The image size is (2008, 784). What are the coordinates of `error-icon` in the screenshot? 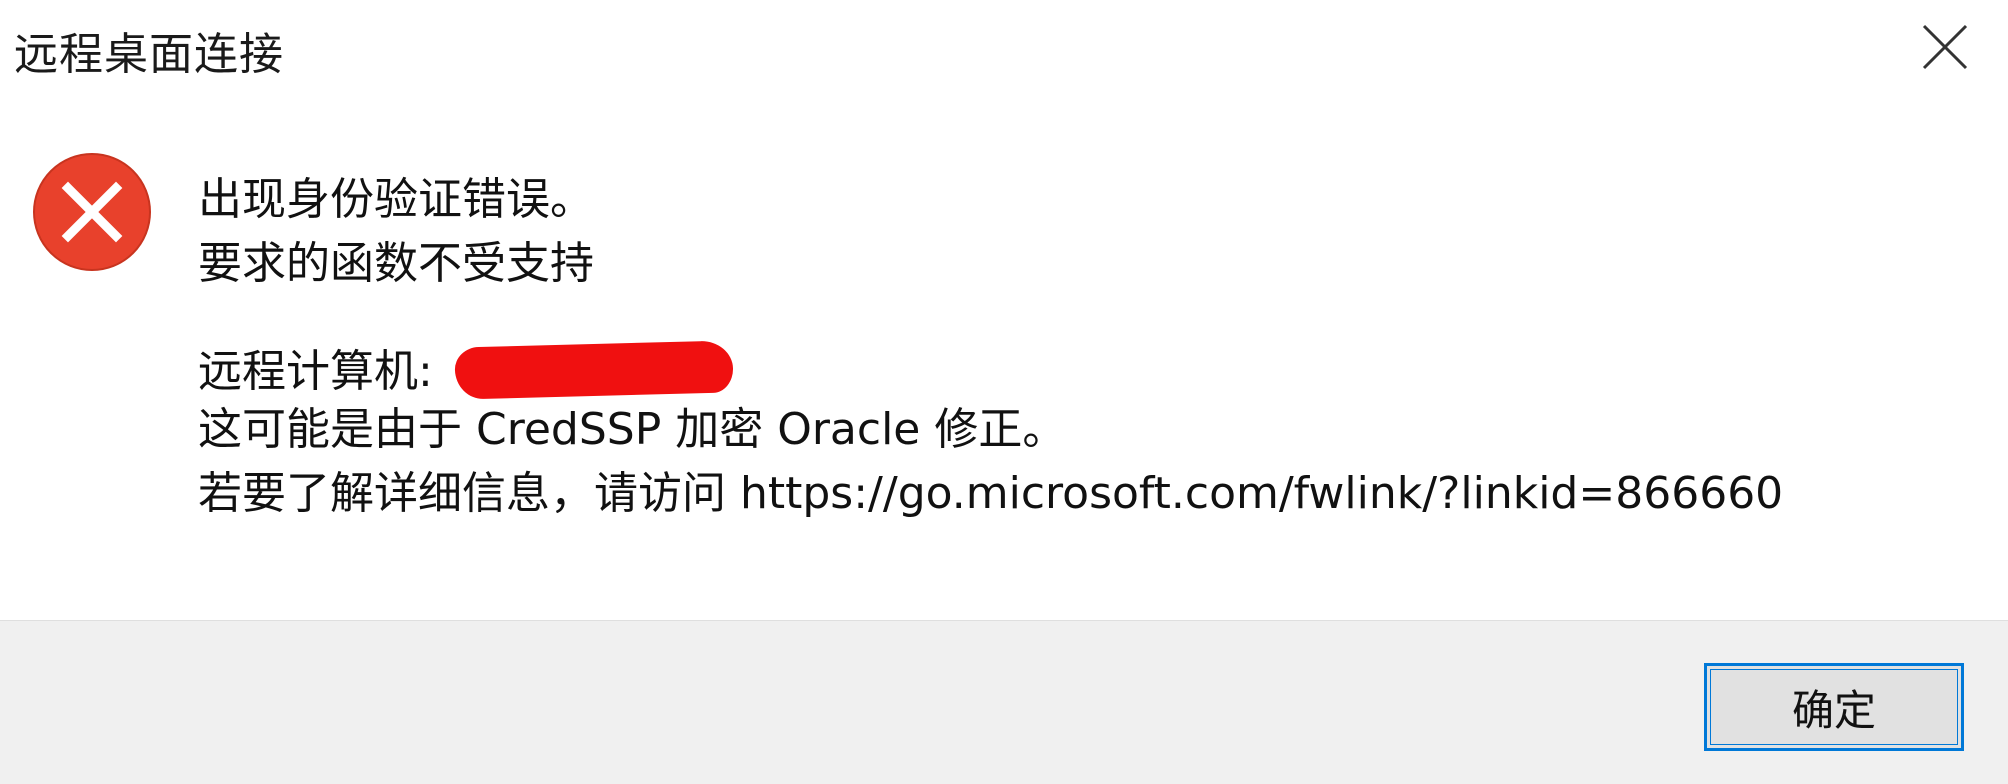 It's located at (92, 212).